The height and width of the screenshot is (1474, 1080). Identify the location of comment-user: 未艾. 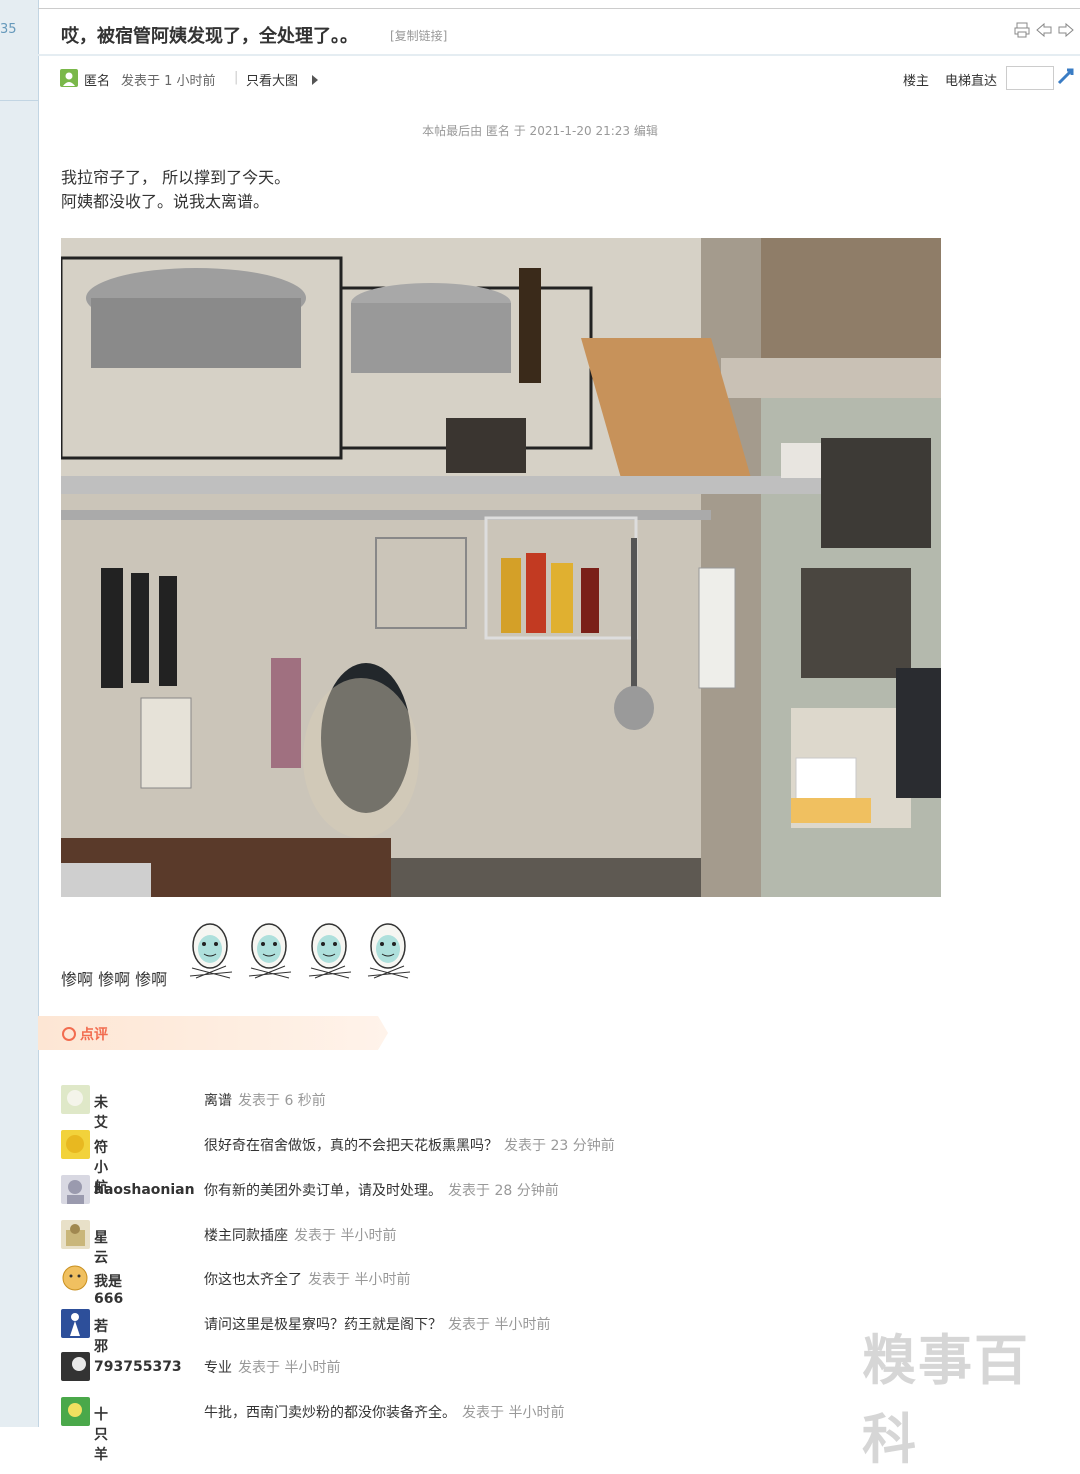
(101, 1112).